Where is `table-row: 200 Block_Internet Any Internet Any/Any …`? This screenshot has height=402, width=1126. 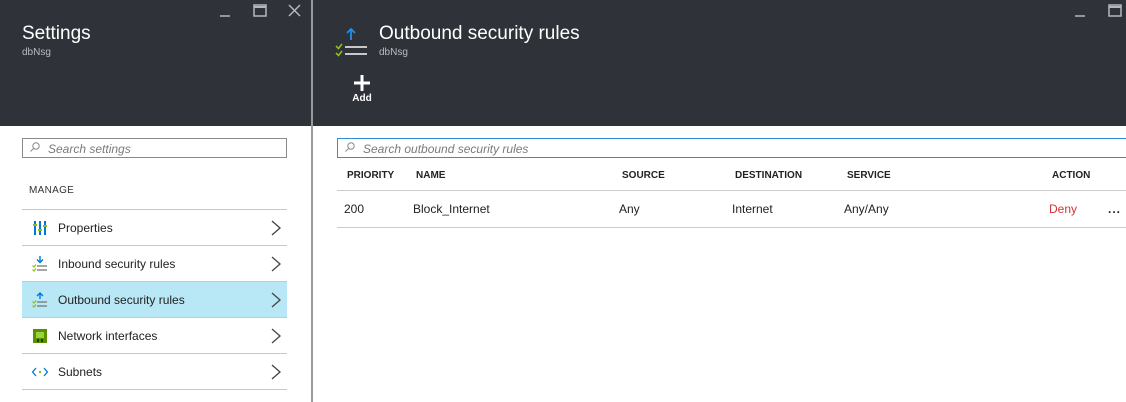 table-row: 200 Block_Internet Any Internet Any/Any … is located at coordinates (731, 209).